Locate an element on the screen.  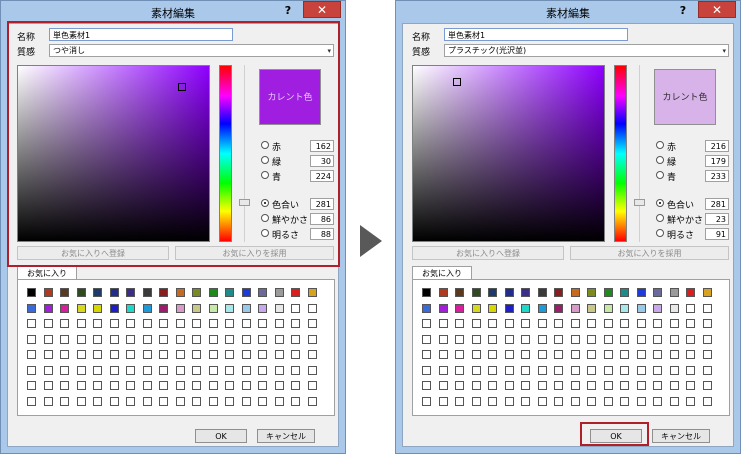
blue-value-field: 233 is located at coordinates (717, 176).